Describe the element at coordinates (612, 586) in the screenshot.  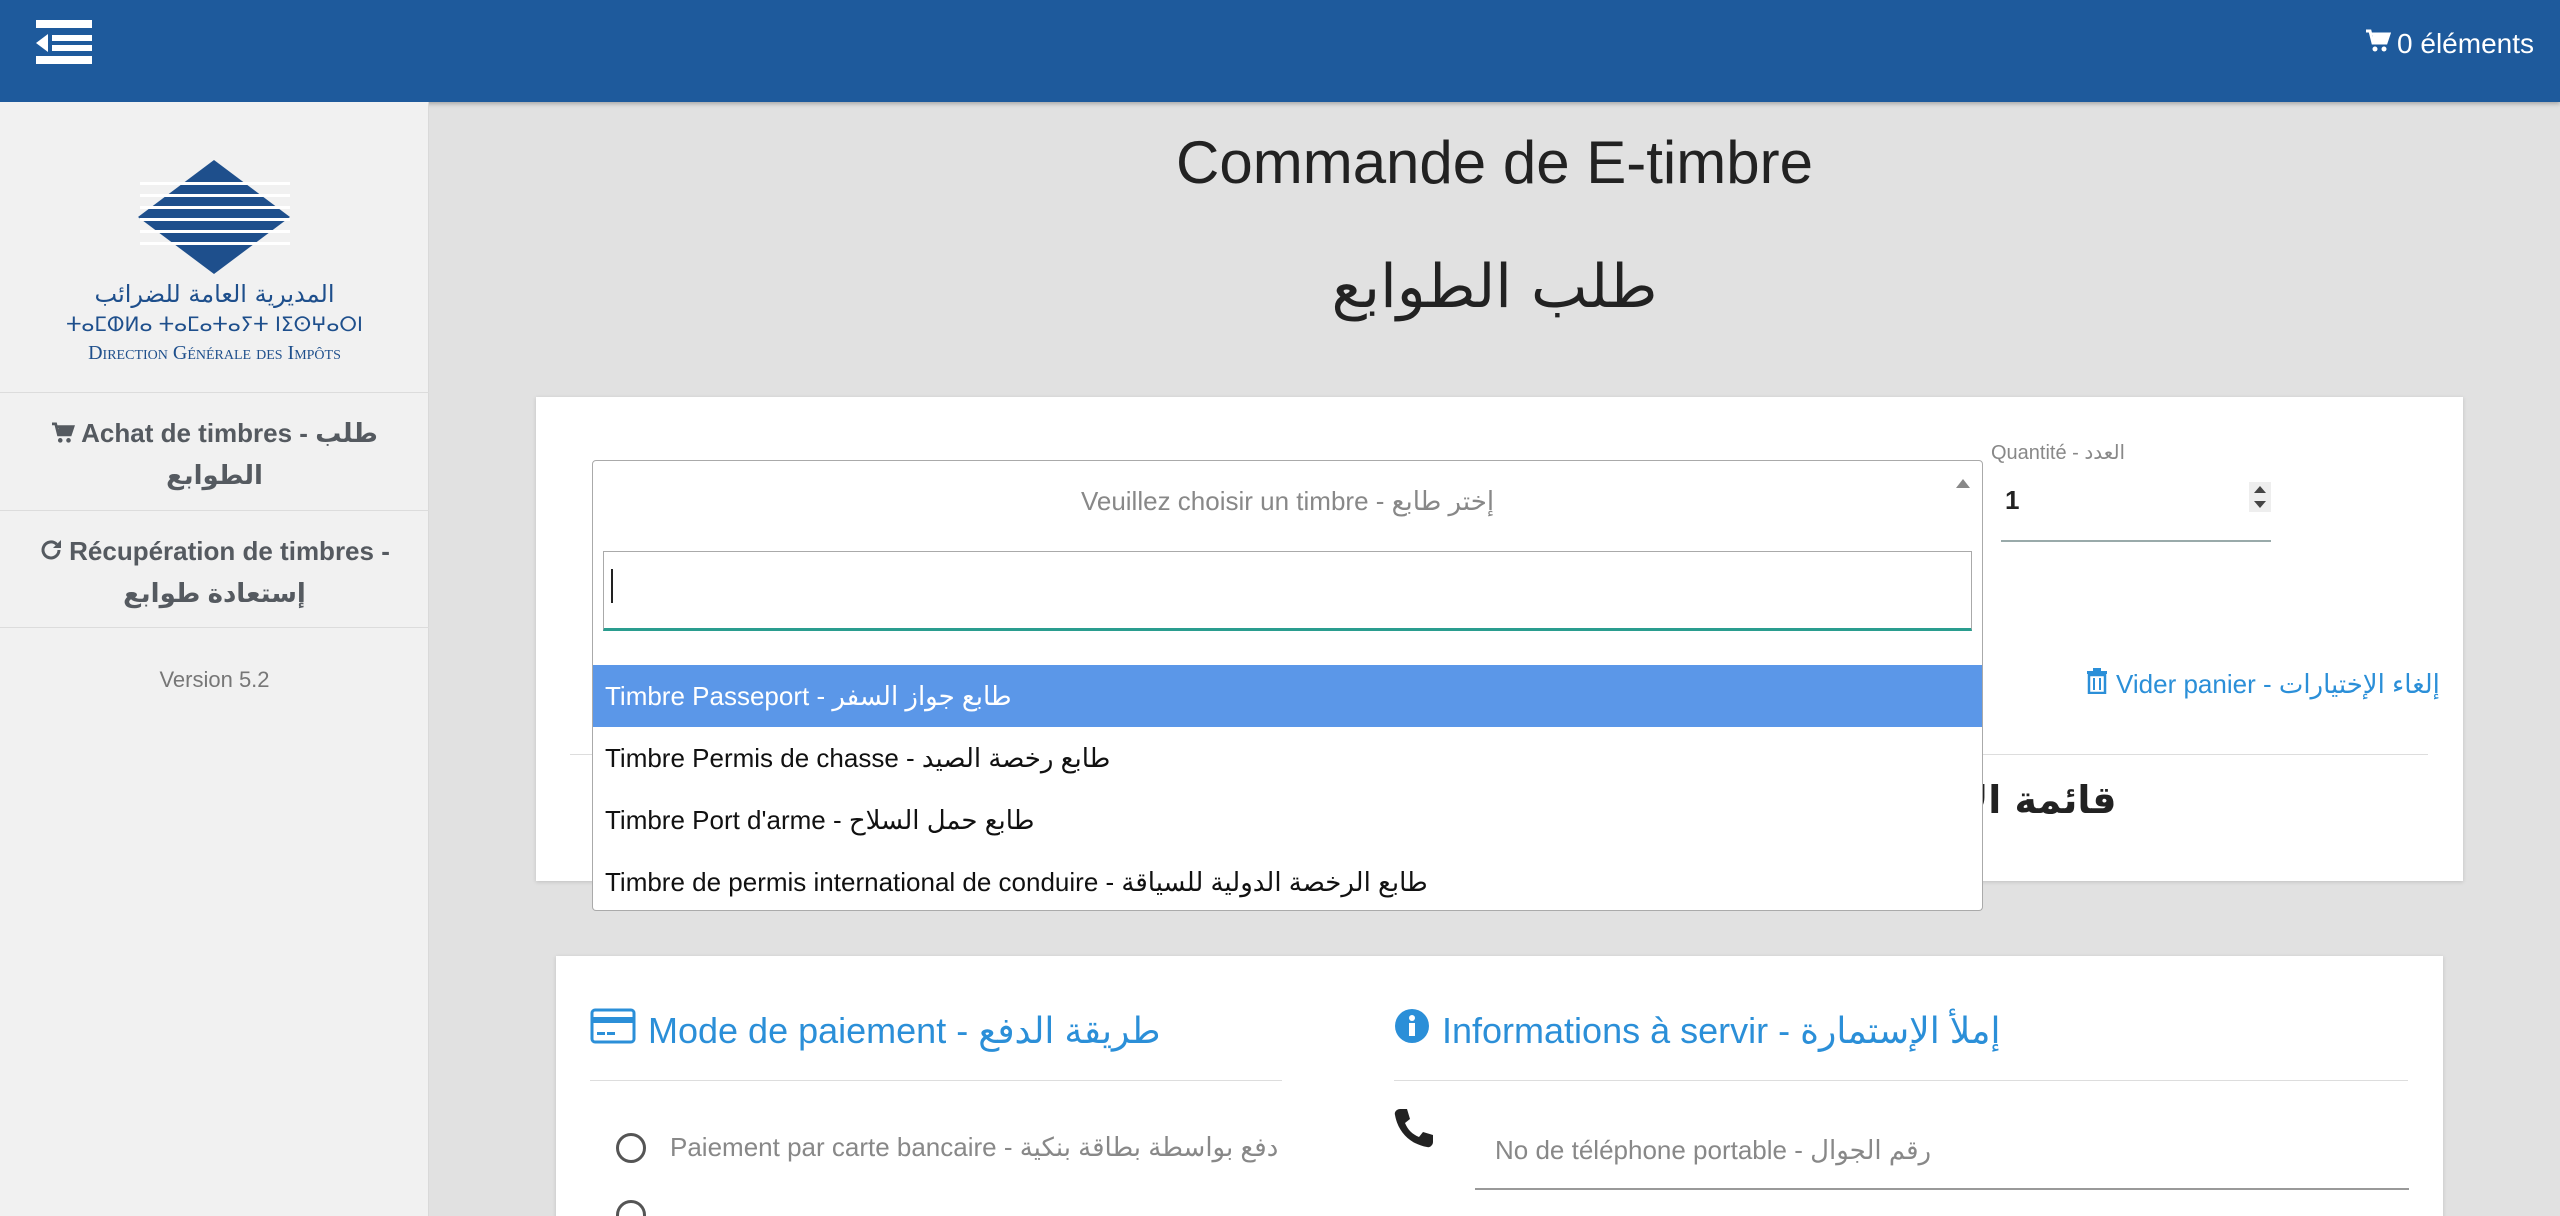
I see `text-caret` at that location.